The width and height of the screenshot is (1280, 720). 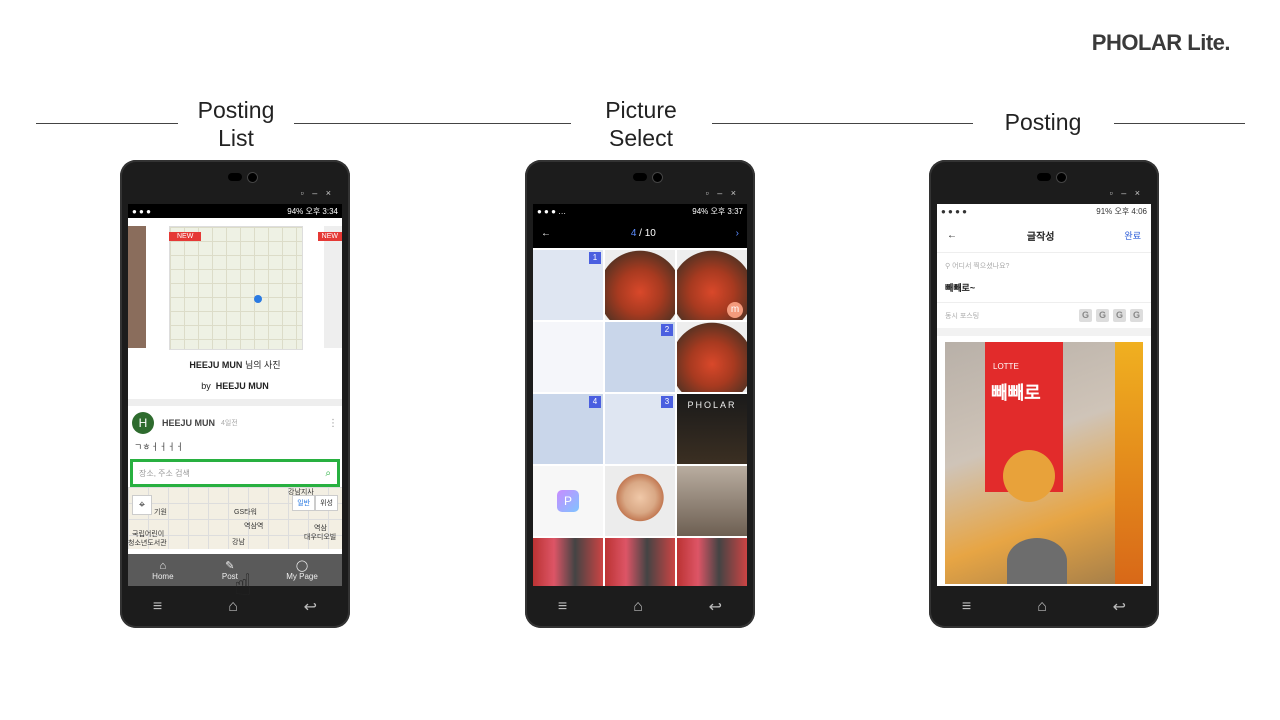 What do you see at coordinates (1044, 264) in the screenshot?
I see `place-input: ⚲ 어디서 찍으셨나요?` at bounding box center [1044, 264].